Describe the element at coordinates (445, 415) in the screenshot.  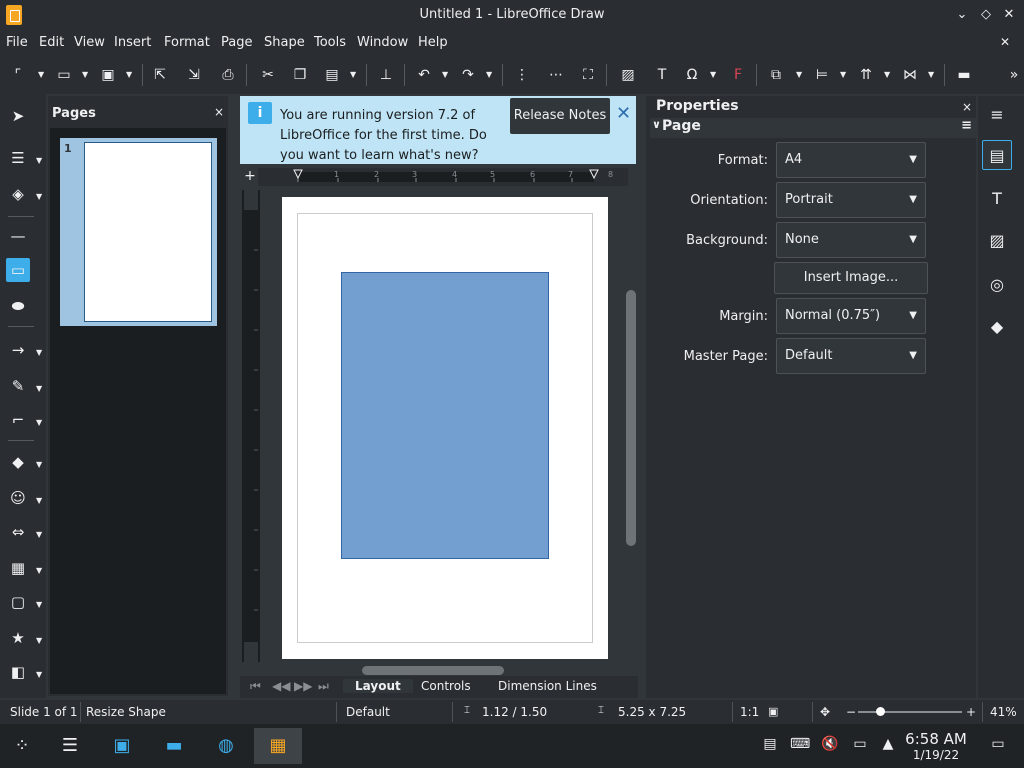
I see `rectangle-shape` at that location.